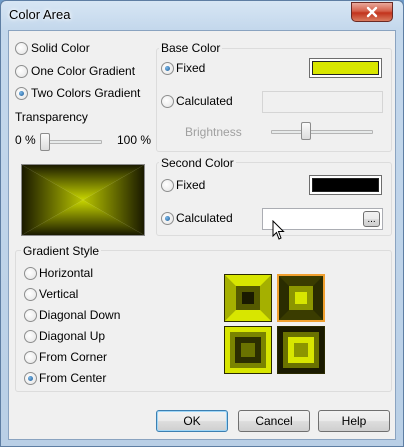 The height and width of the screenshot is (447, 404). I want to click on style-diagonal-up-radio, so click(30, 336).